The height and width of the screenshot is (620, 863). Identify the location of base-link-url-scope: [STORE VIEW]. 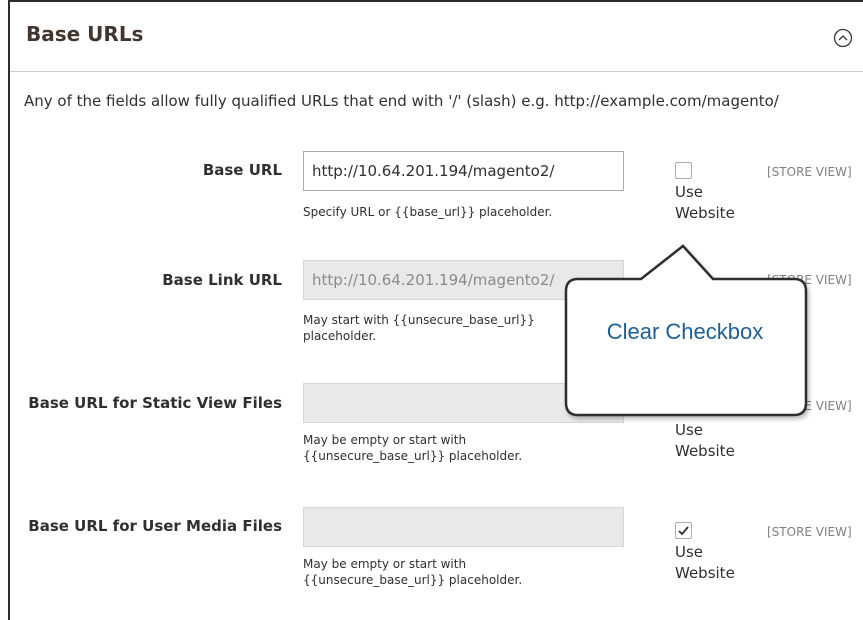
(809, 280).